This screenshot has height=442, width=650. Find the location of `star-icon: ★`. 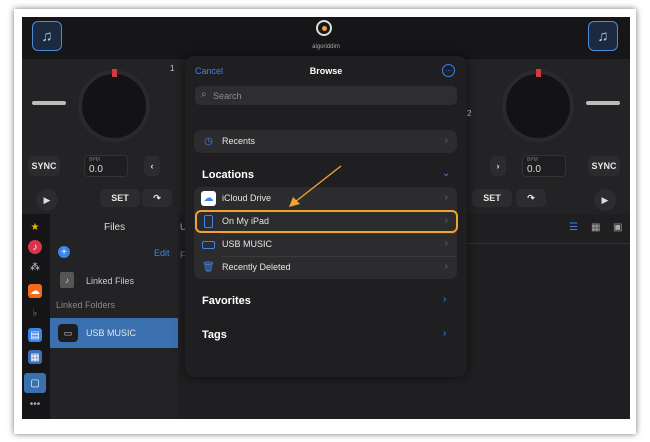

star-icon: ★ is located at coordinates (35, 227).